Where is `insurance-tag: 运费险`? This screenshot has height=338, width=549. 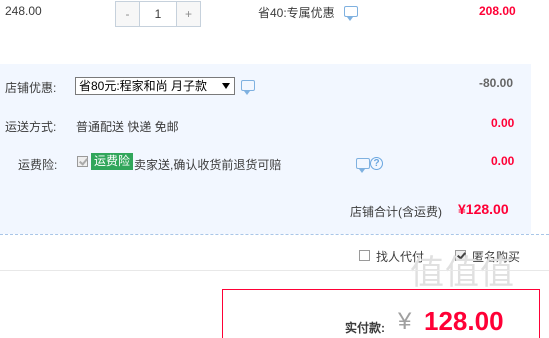
insurance-tag: 运费险 is located at coordinates (112, 161).